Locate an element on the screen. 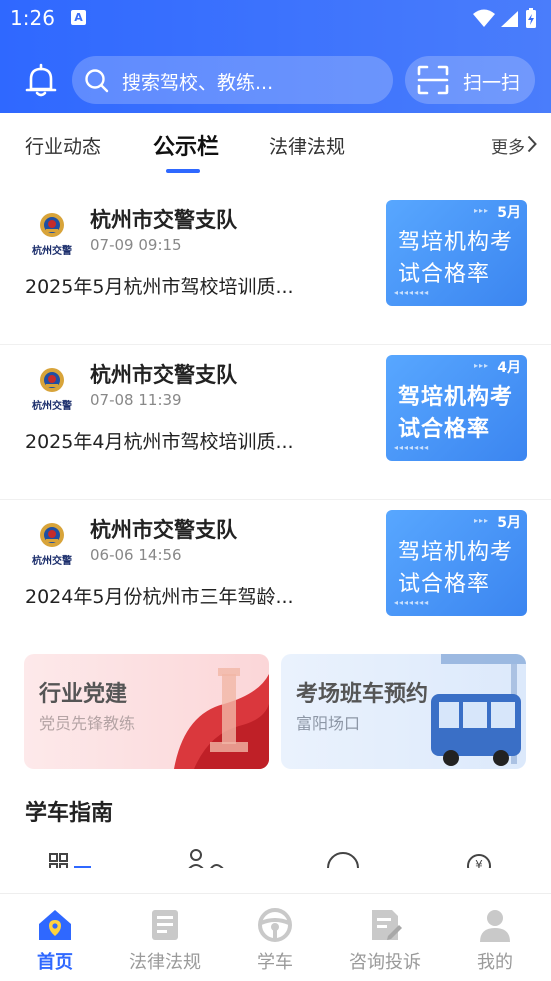  news-time: 06-06 14:56 is located at coordinates (136, 555).